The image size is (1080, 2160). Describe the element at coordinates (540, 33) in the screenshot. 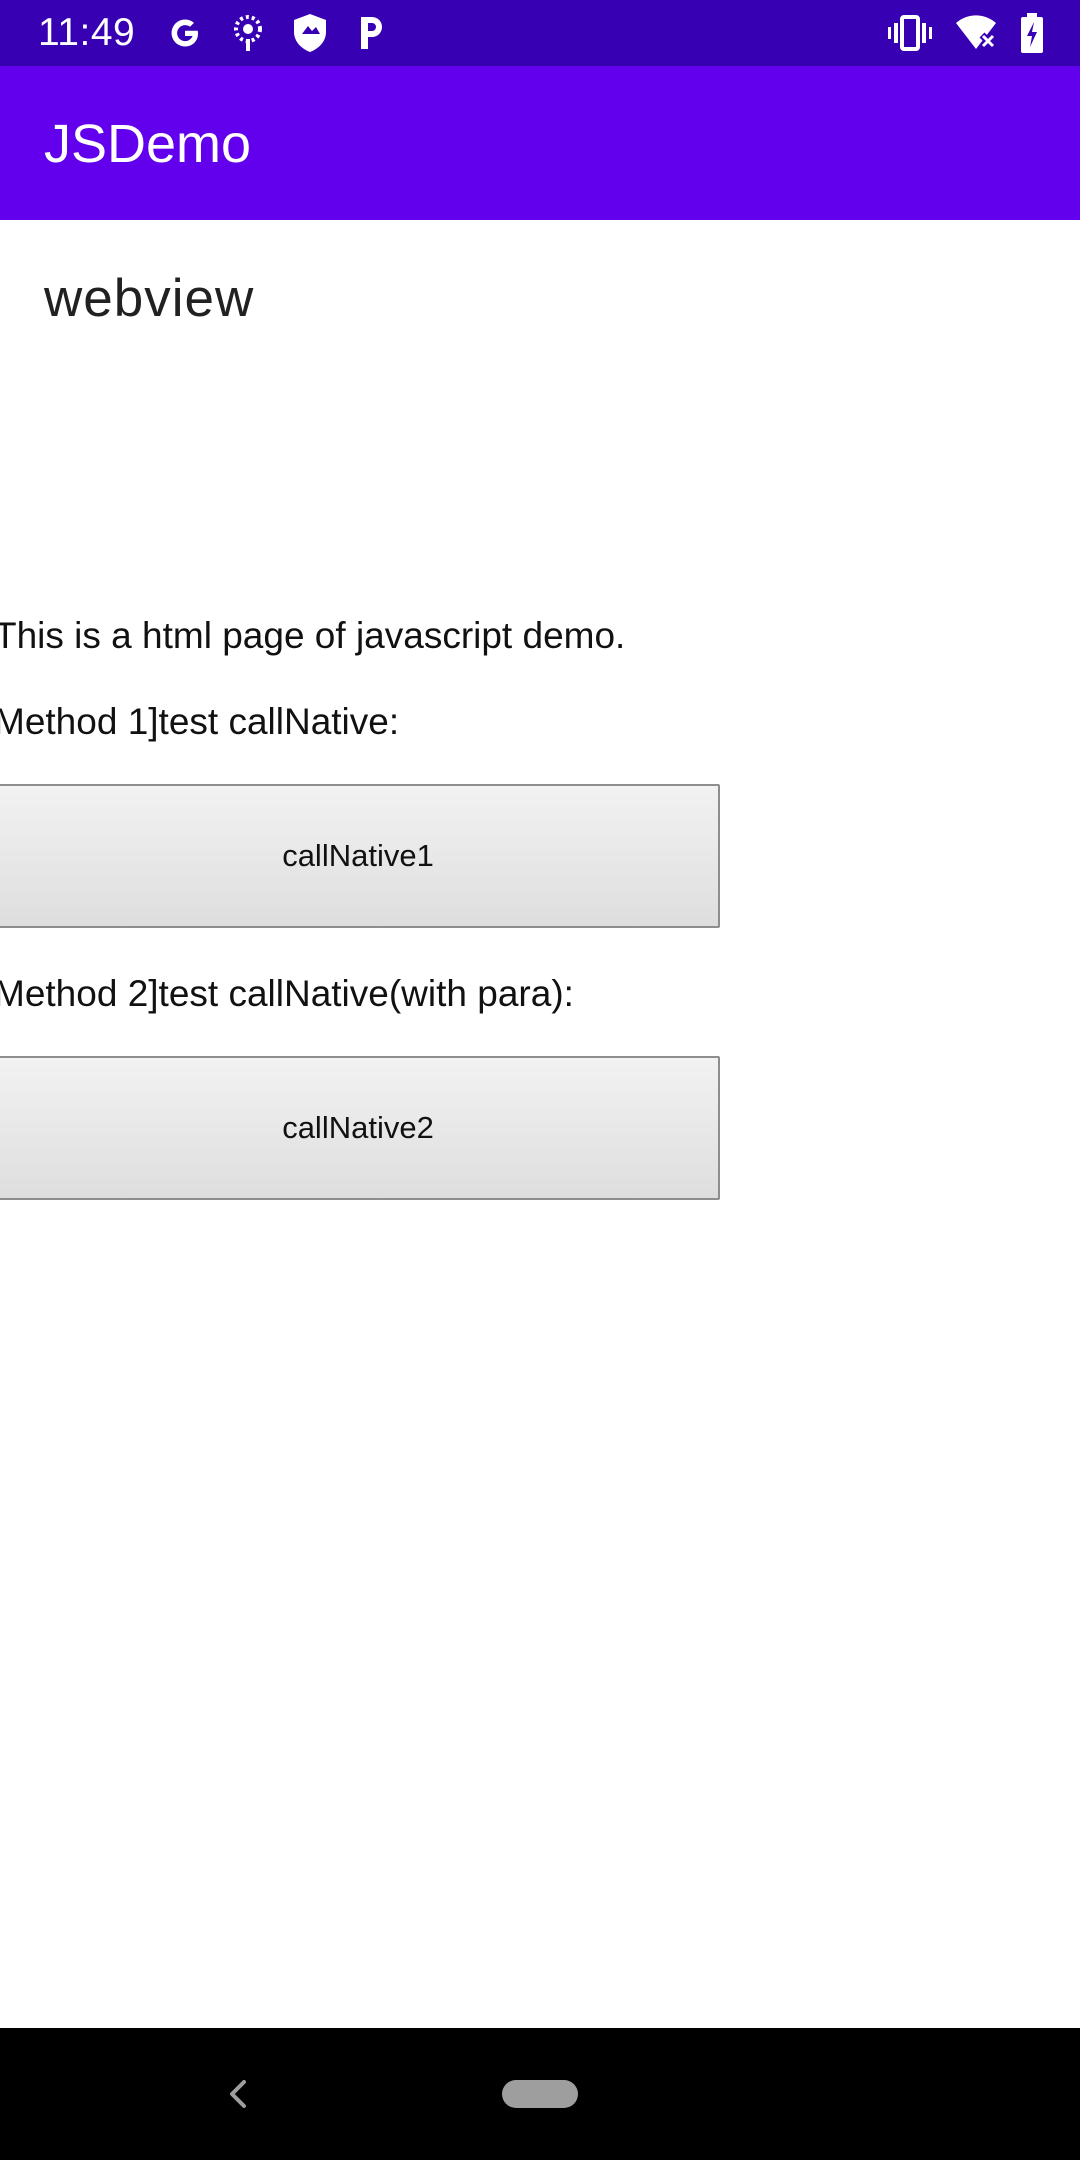

I see `status-bar: 11:49` at that location.